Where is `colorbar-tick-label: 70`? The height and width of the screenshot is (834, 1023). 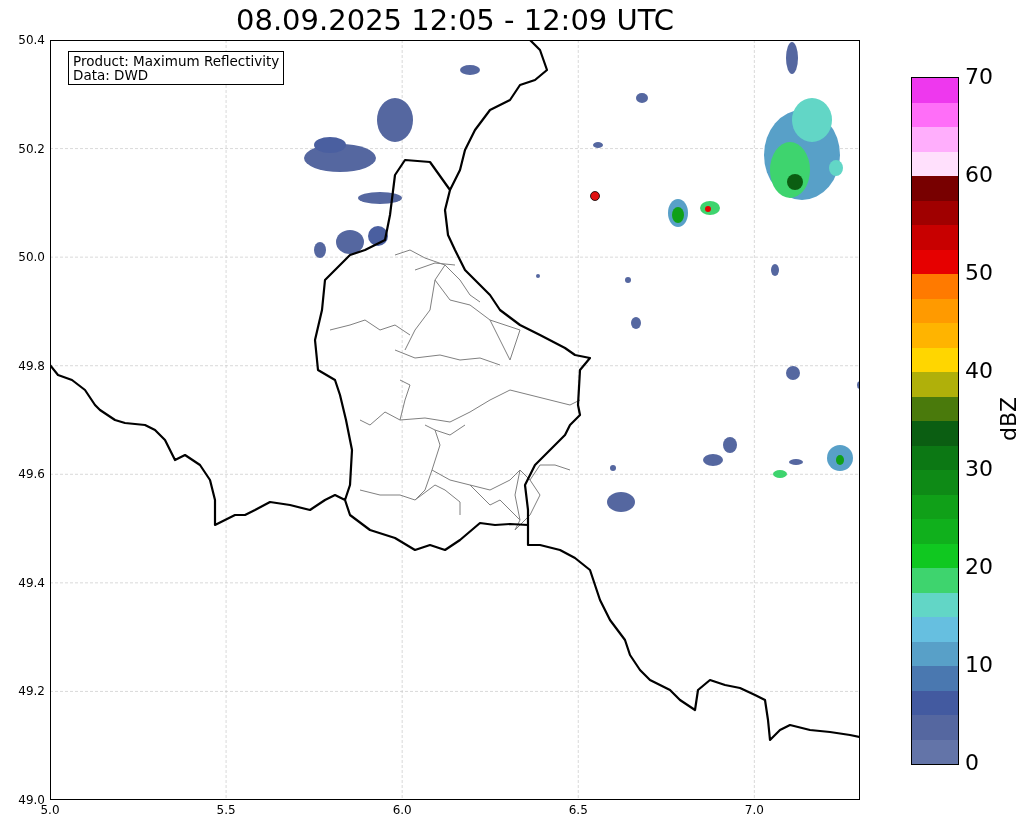
colorbar-tick-label: 70 is located at coordinates (979, 77).